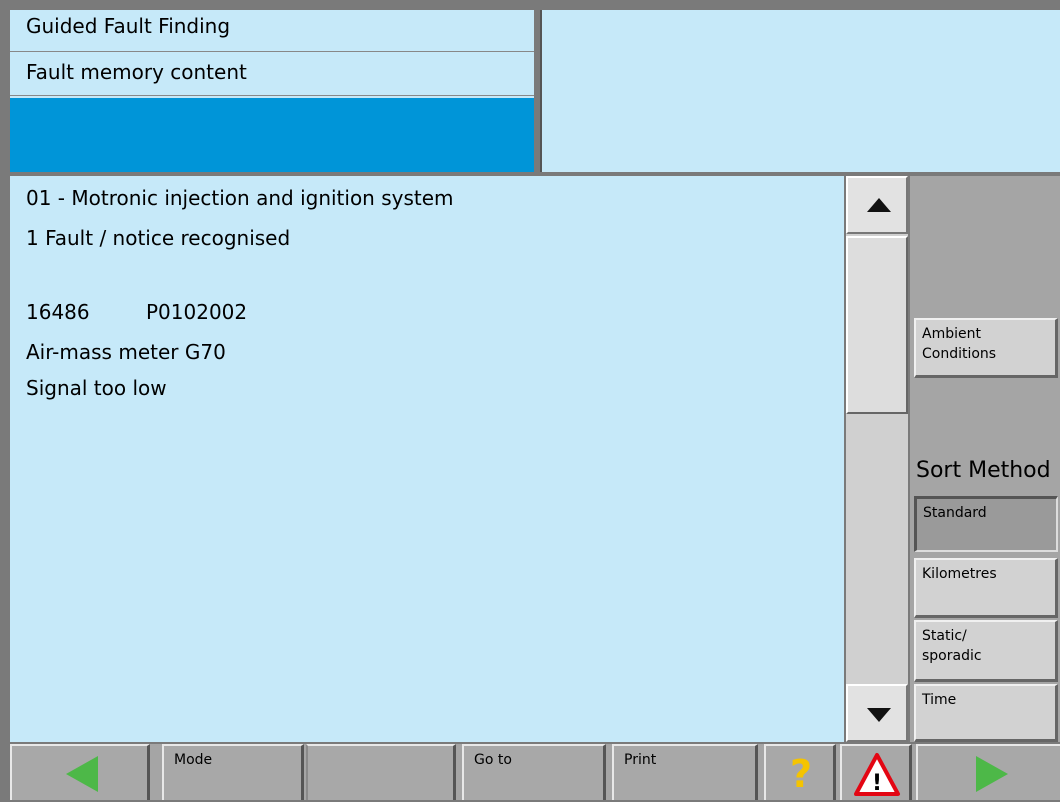  I want to click on arrow-right-icon, so click(992, 774).